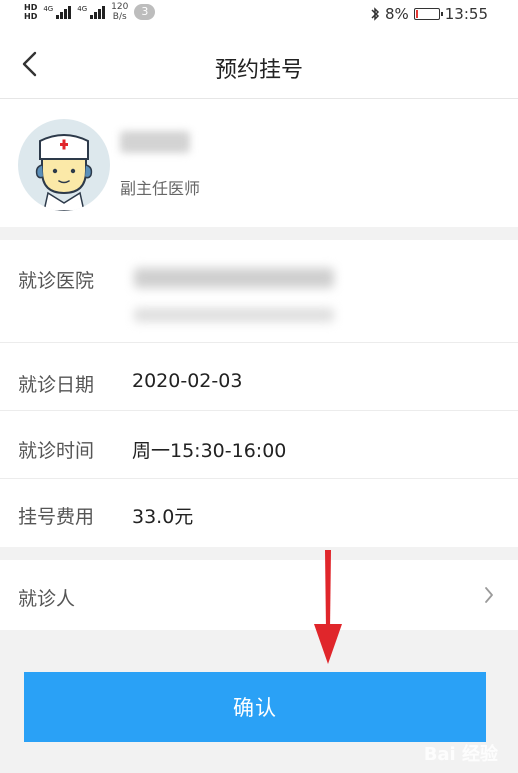  I want to click on date-value: 2020-02-03, so click(187, 381).